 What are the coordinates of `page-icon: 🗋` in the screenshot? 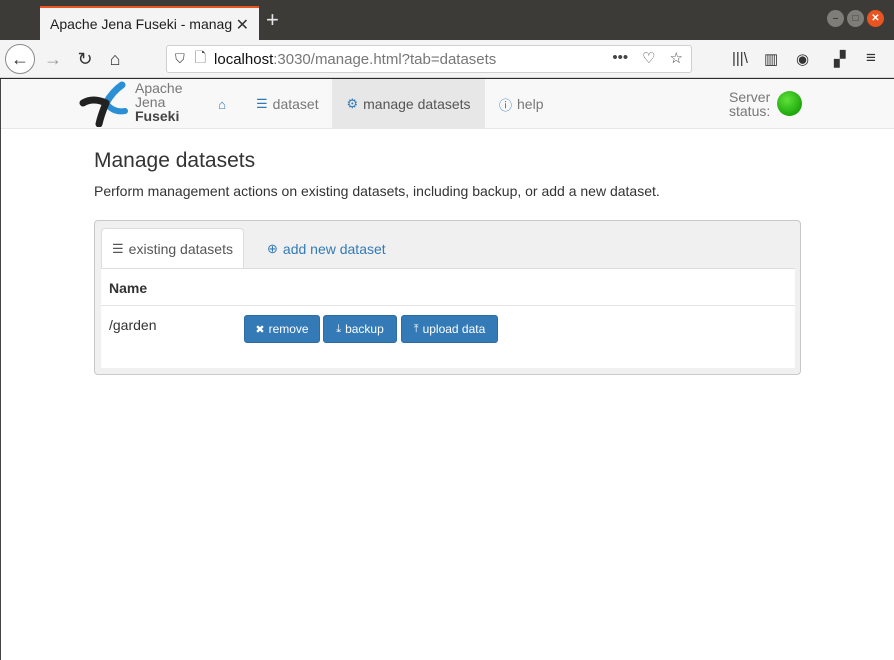 It's located at (200, 57).